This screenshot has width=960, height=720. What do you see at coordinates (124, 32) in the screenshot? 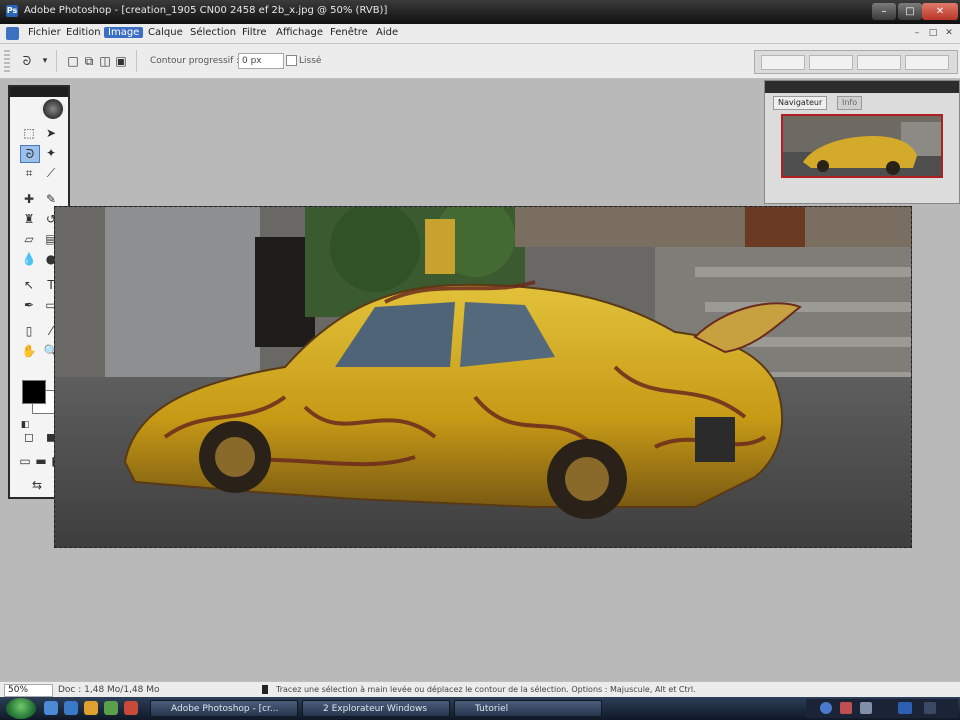
I see `menu-image: Image` at bounding box center [124, 32].